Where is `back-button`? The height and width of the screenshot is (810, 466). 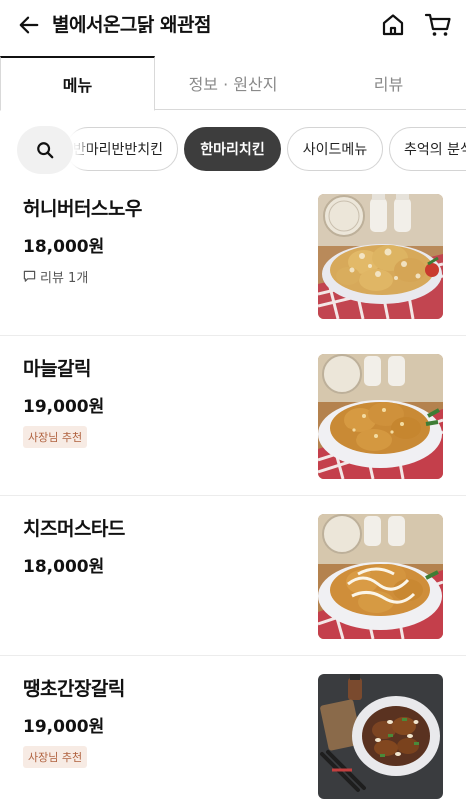
back-button is located at coordinates (29, 25).